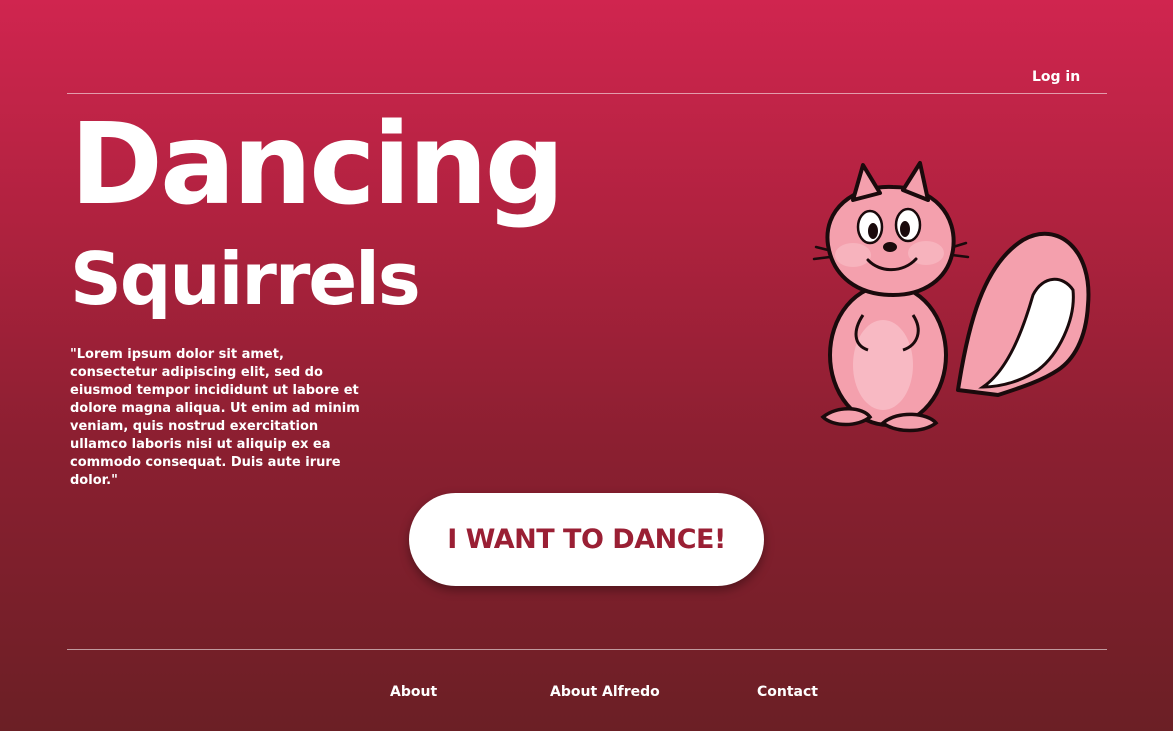 The height and width of the screenshot is (731, 1173). What do you see at coordinates (883, 365) in the screenshot?
I see `squirrel-belly` at bounding box center [883, 365].